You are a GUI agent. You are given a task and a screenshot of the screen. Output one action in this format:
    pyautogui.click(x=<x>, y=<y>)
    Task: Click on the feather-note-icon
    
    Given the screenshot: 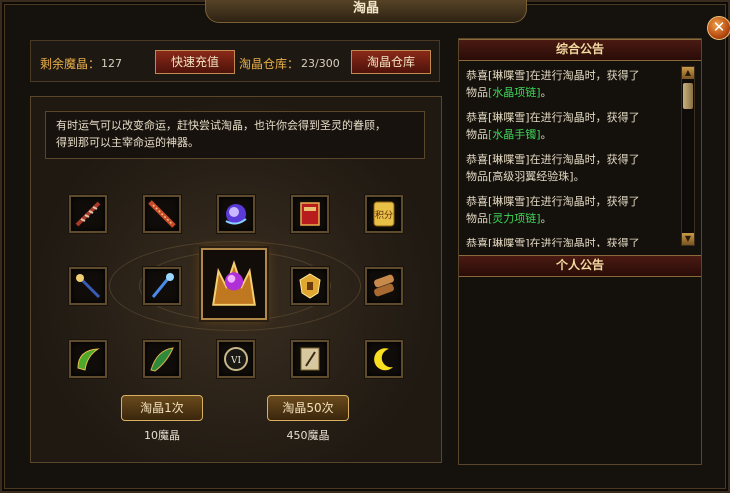 What is the action you would take?
    pyautogui.click(x=310, y=359)
    